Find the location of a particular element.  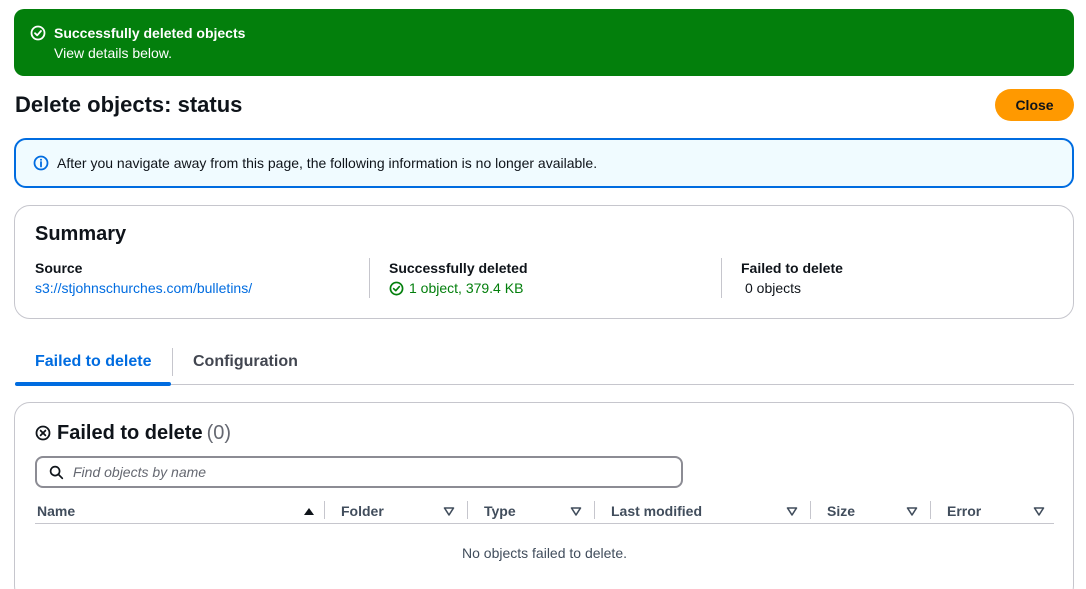

search-icon is located at coordinates (56, 472).